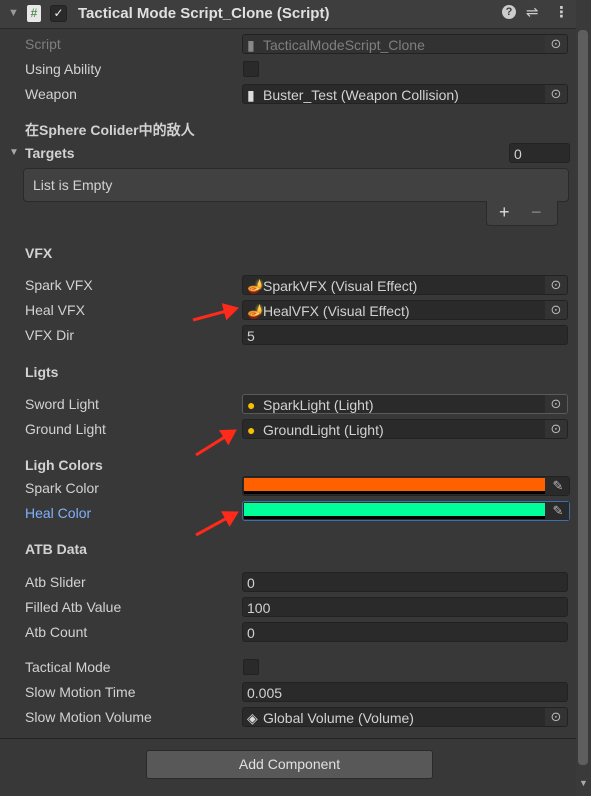  I want to click on annotation-arrowhead, so click(230, 312).